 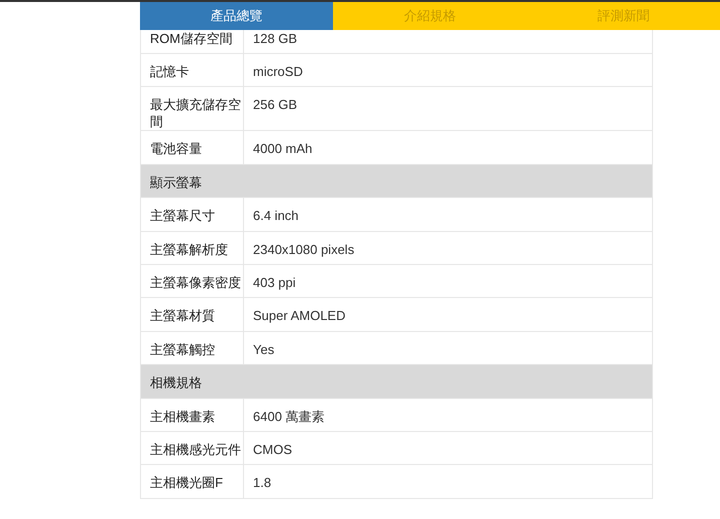 I want to click on spec-label: ROM儲存空間, so click(x=192, y=42).